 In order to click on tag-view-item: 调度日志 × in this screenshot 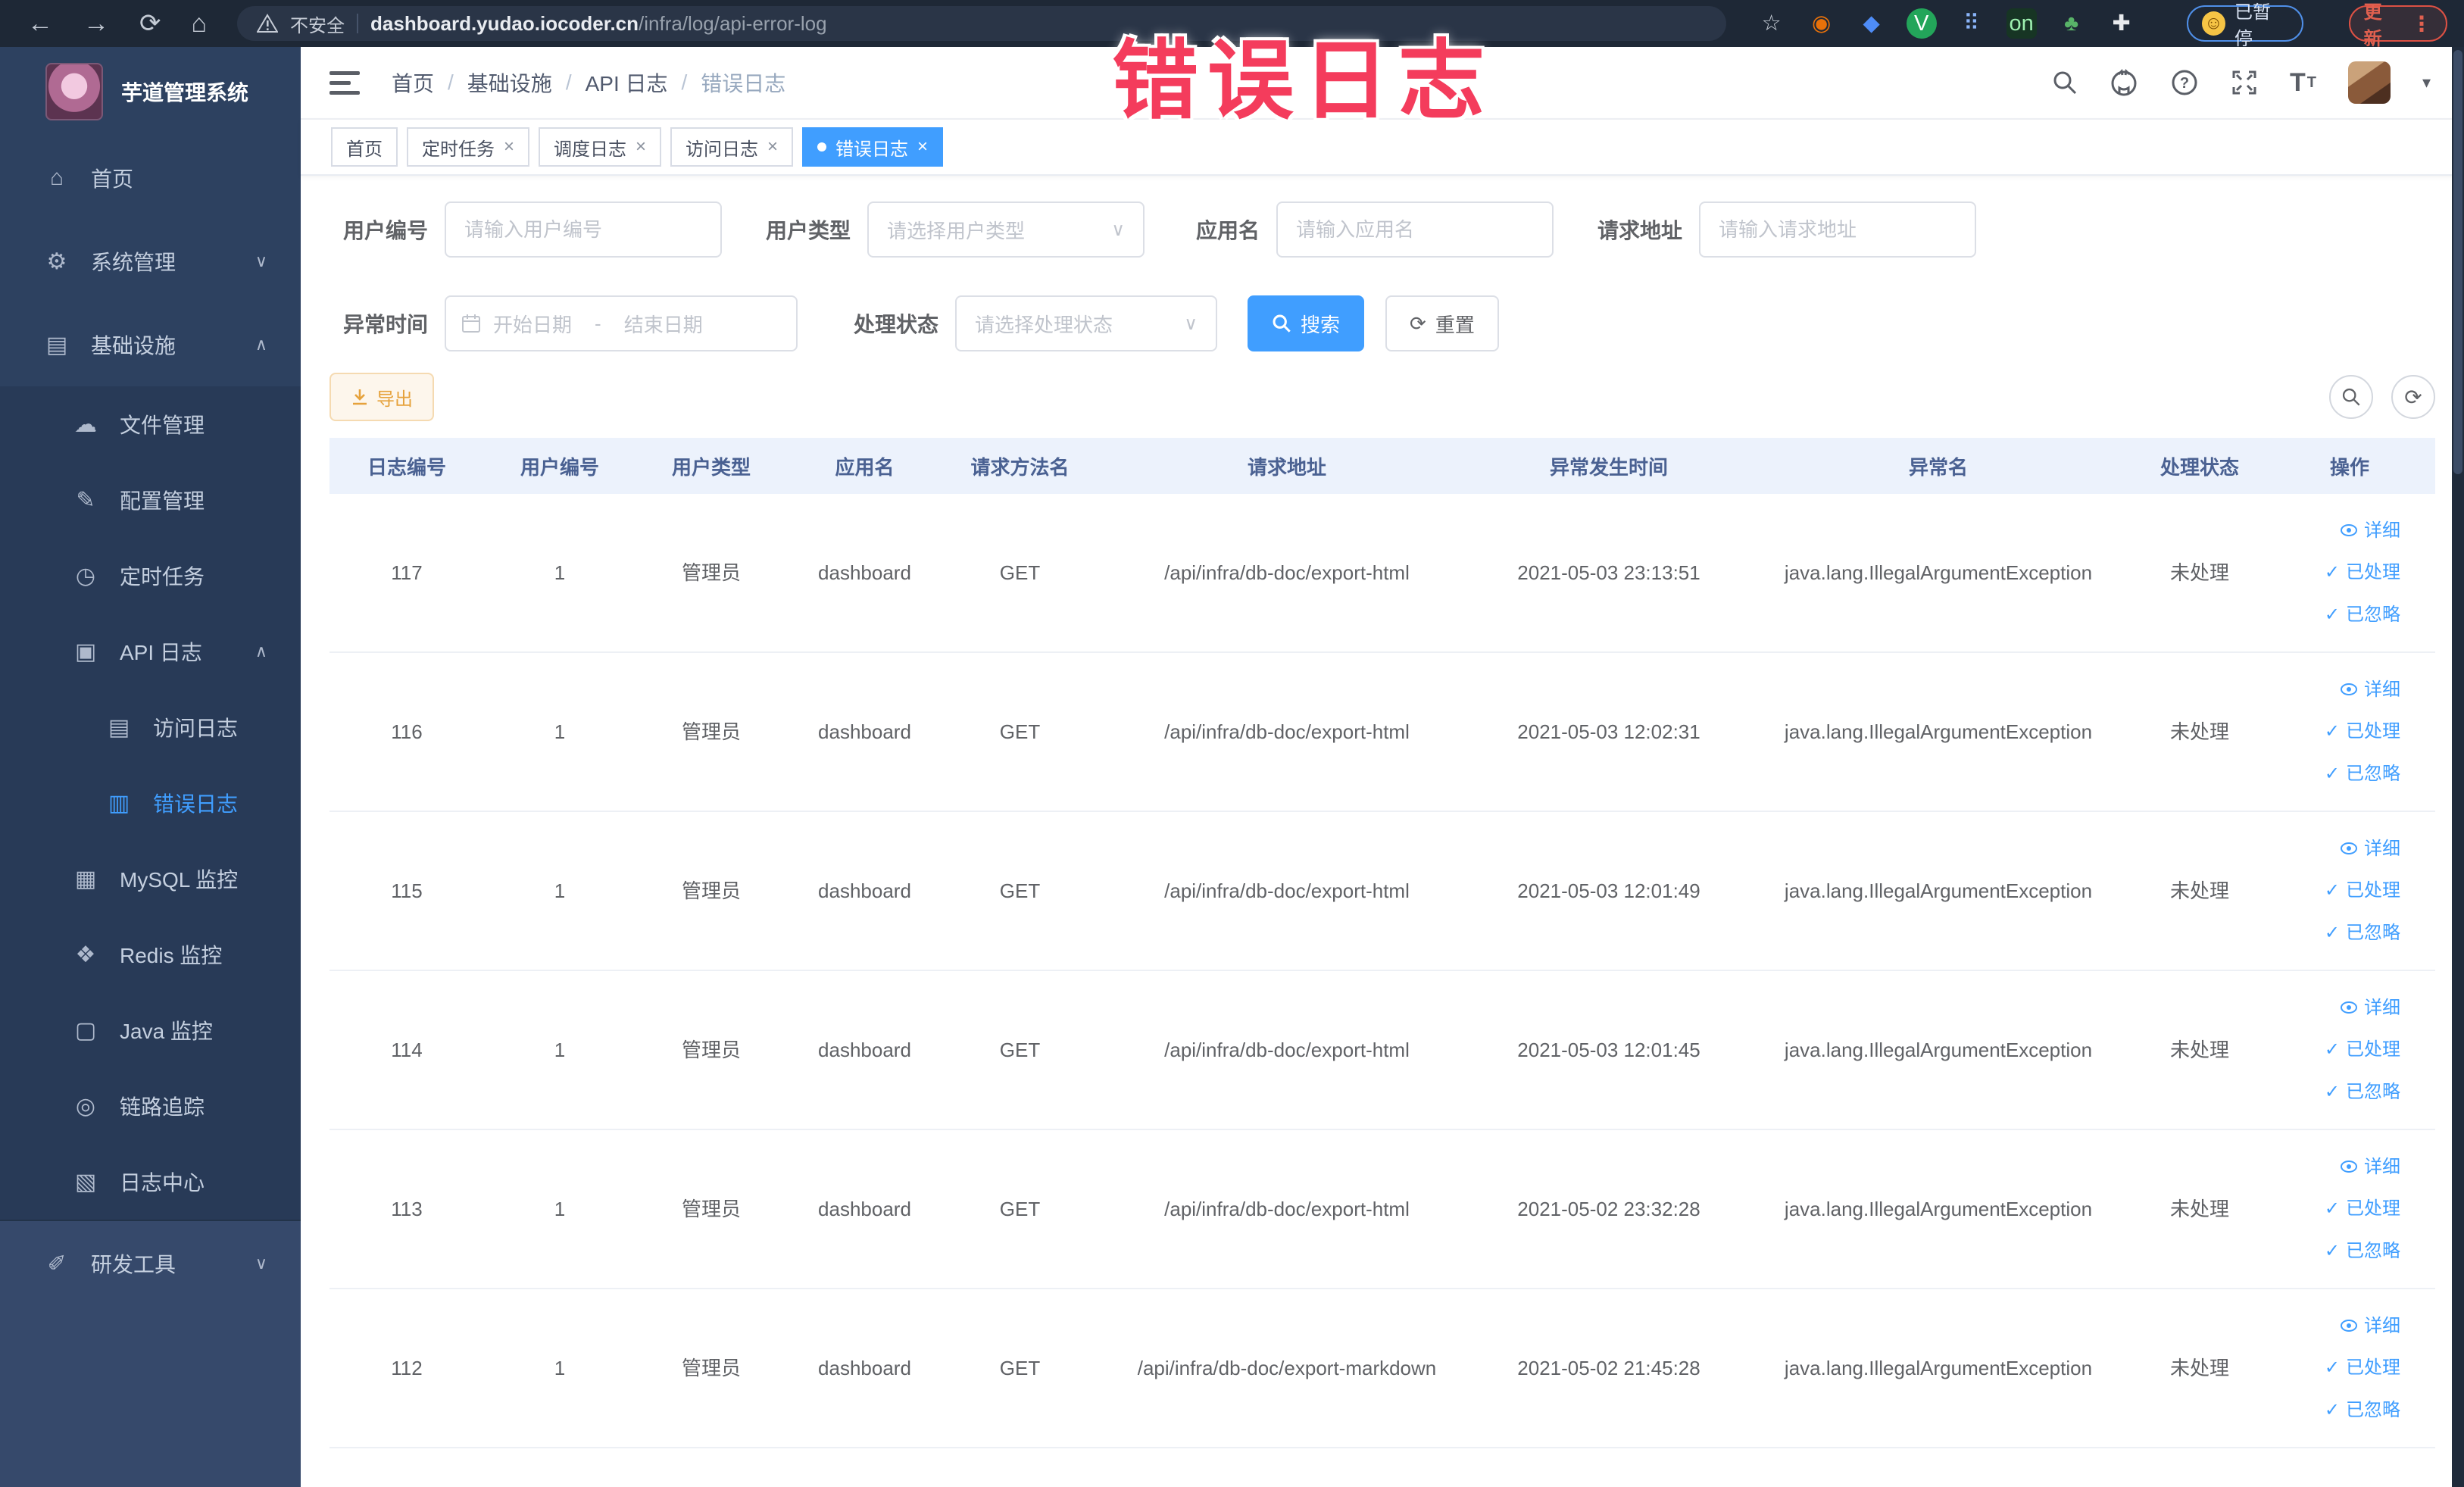, I will do `click(600, 147)`.